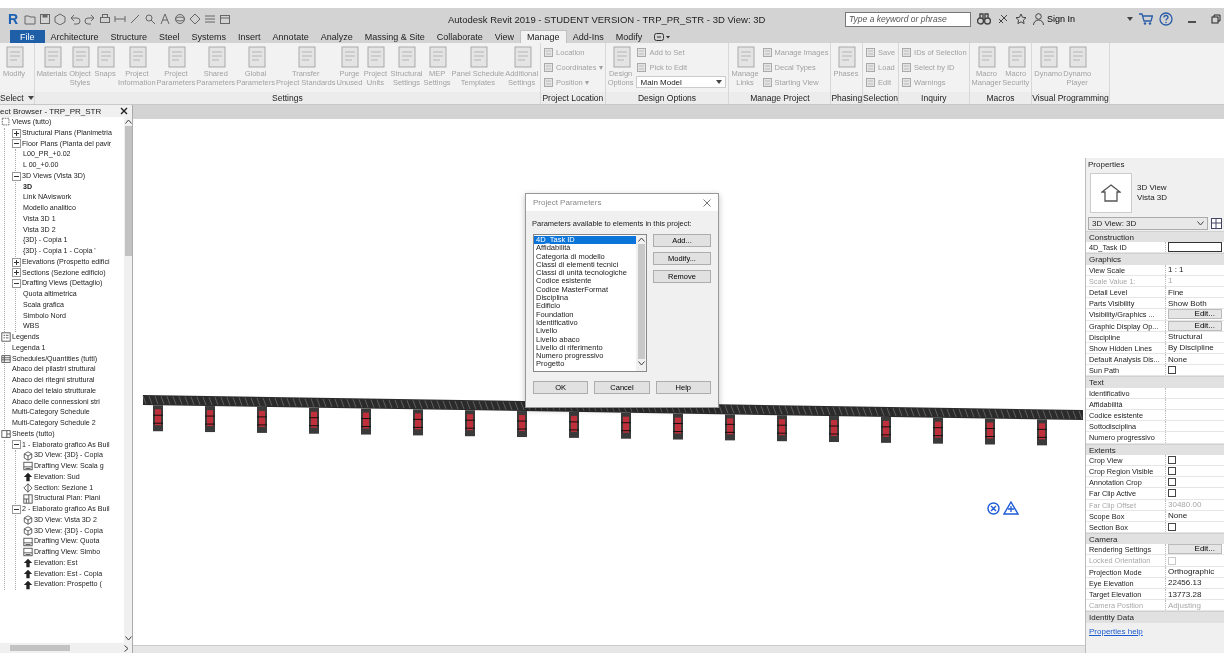 The image size is (1224, 653). What do you see at coordinates (1116, 631) in the screenshot?
I see `help-link: Properties help` at bounding box center [1116, 631].